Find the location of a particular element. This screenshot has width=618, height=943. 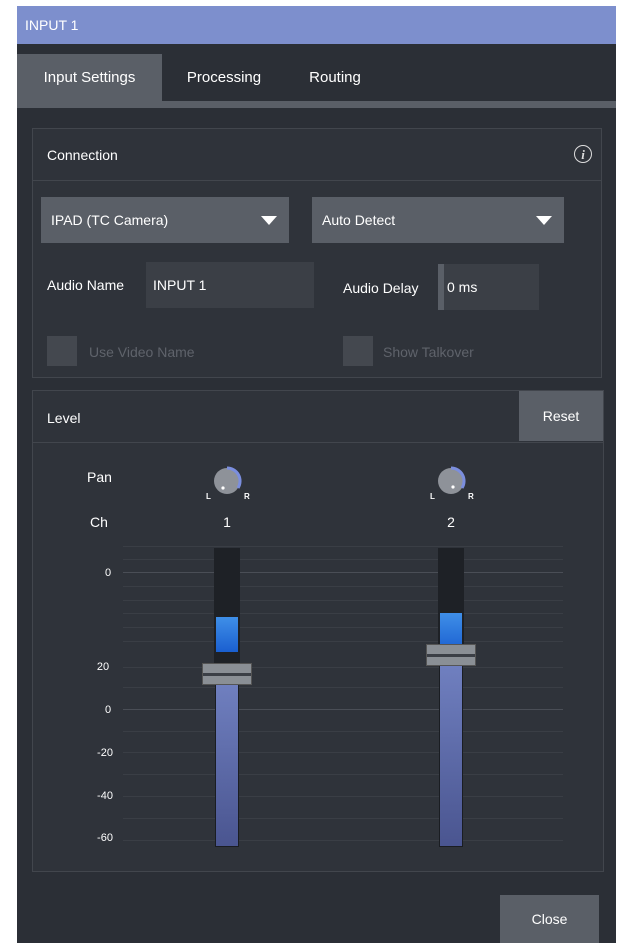

use-video-name-checkbox is located at coordinates (62, 351).